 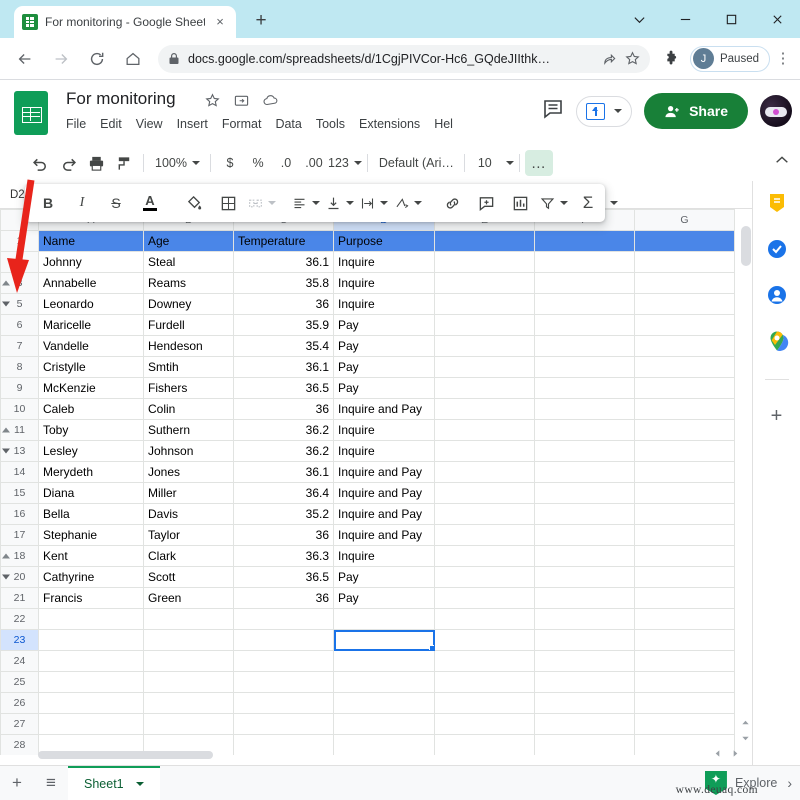 What do you see at coordinates (283, 703) in the screenshot?
I see `cell-C26` at bounding box center [283, 703].